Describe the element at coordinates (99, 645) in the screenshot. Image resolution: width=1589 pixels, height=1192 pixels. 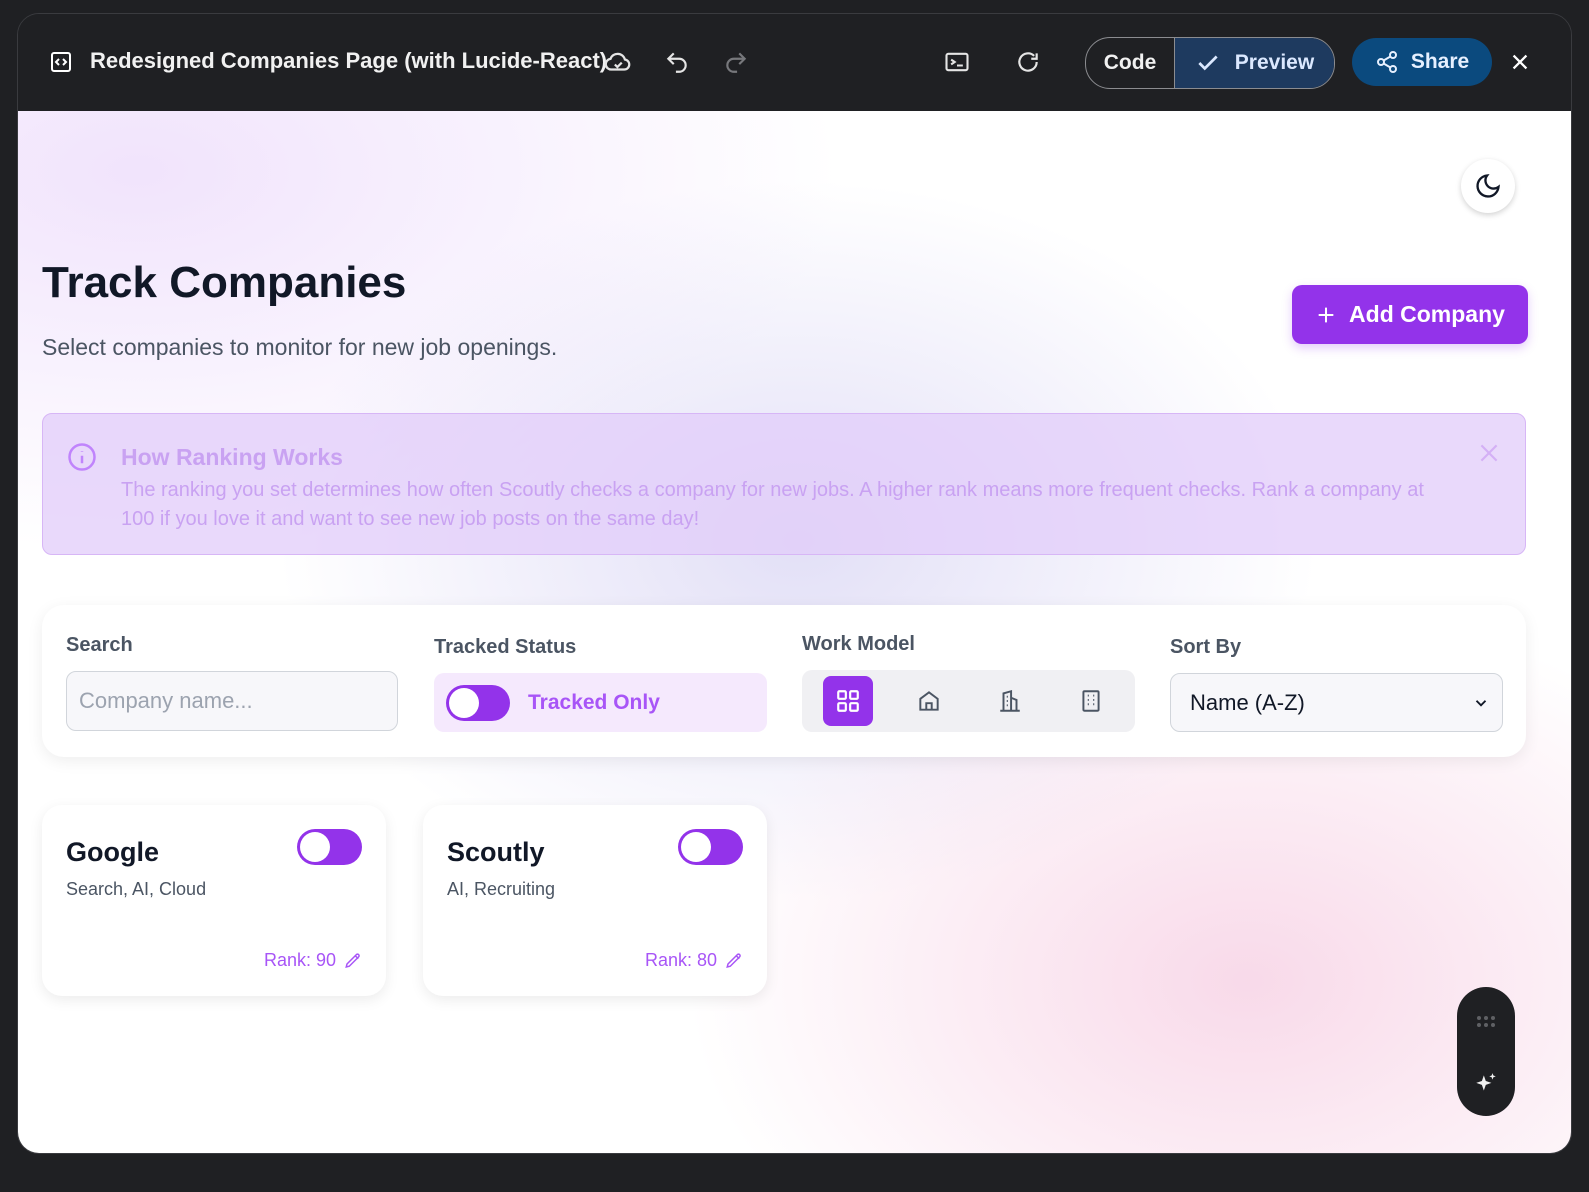
I see `search-label: Search` at that location.